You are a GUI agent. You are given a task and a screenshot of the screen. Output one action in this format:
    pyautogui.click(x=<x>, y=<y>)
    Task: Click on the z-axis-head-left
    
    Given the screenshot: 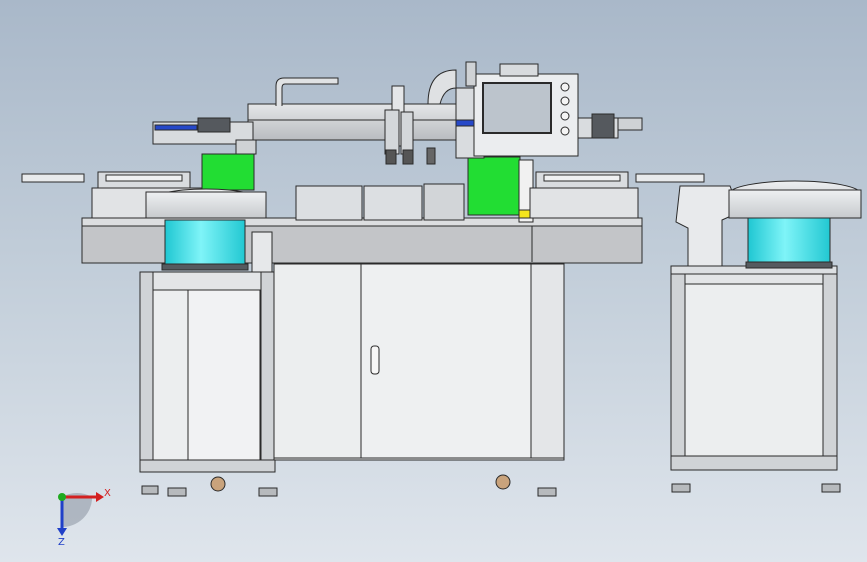 What is the action you would take?
    pyautogui.click(x=392, y=132)
    